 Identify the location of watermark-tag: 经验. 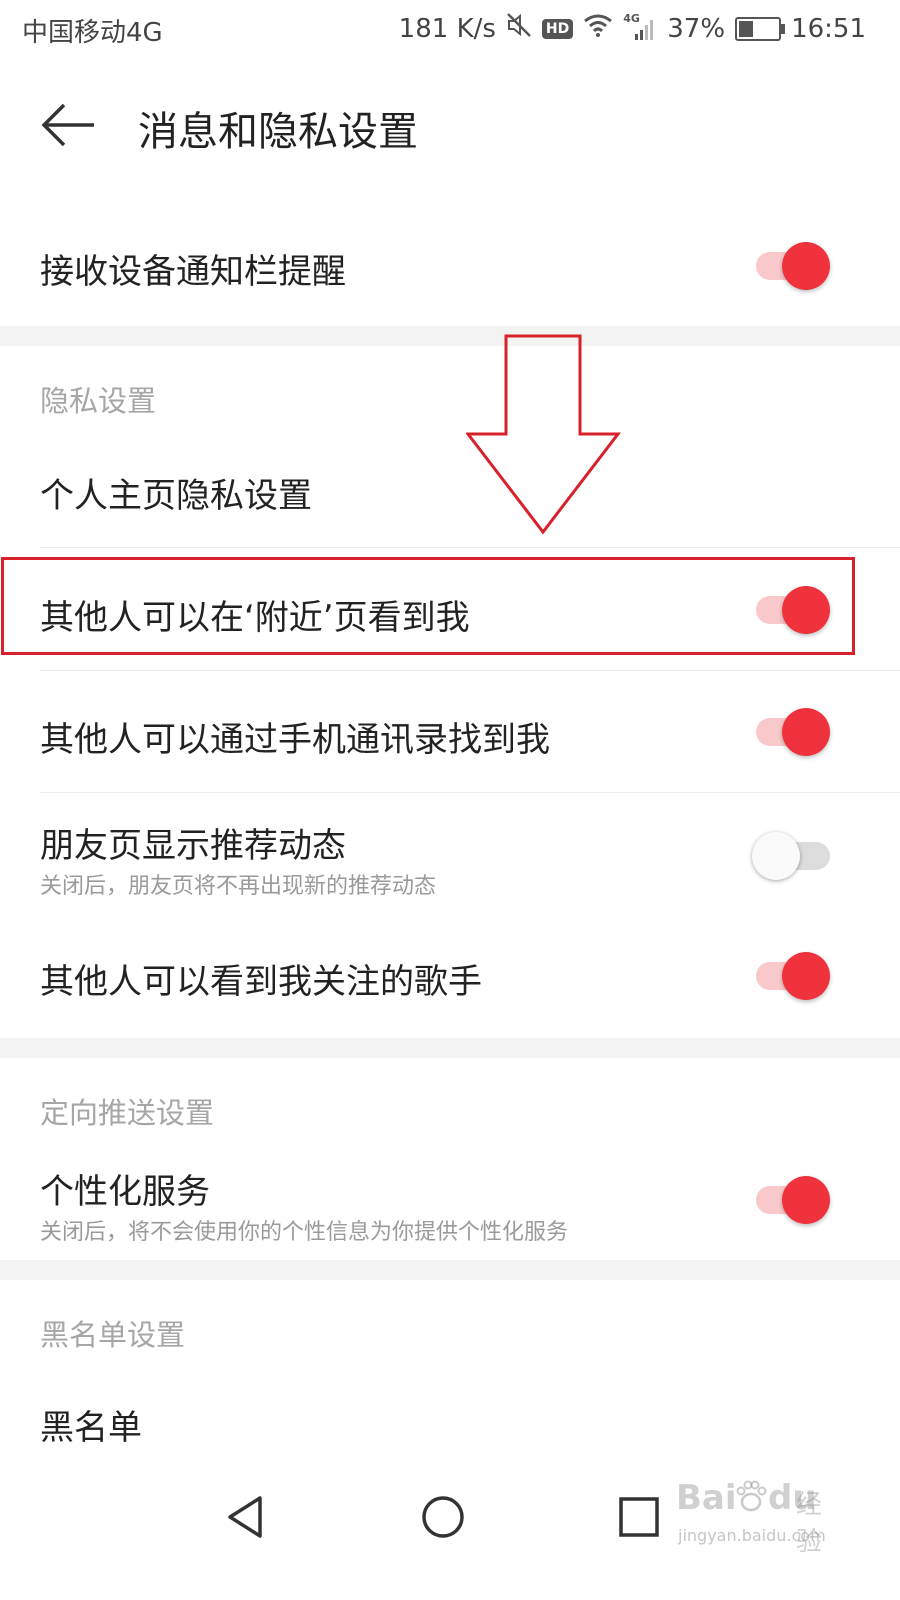
(809, 1523).